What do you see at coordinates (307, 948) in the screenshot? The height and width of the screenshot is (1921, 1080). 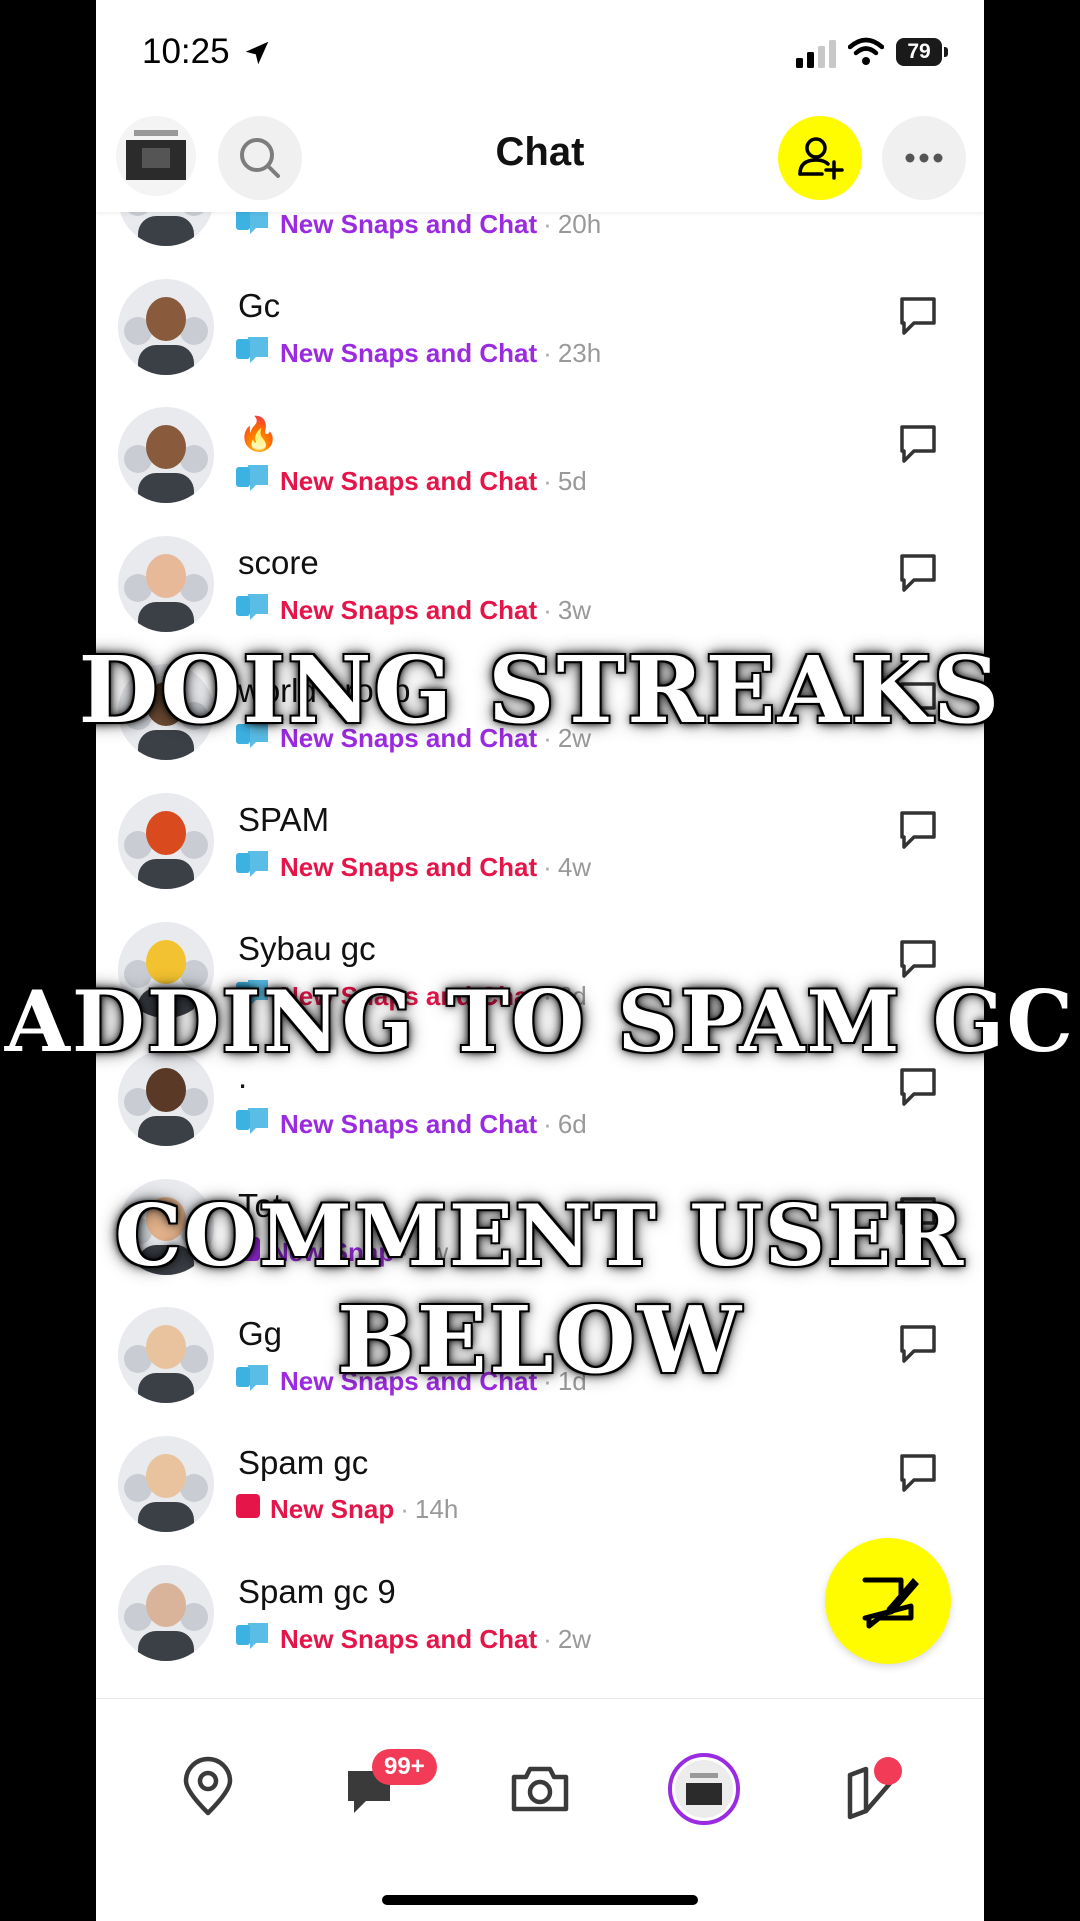 I see `chat-name: Sybau gc` at bounding box center [307, 948].